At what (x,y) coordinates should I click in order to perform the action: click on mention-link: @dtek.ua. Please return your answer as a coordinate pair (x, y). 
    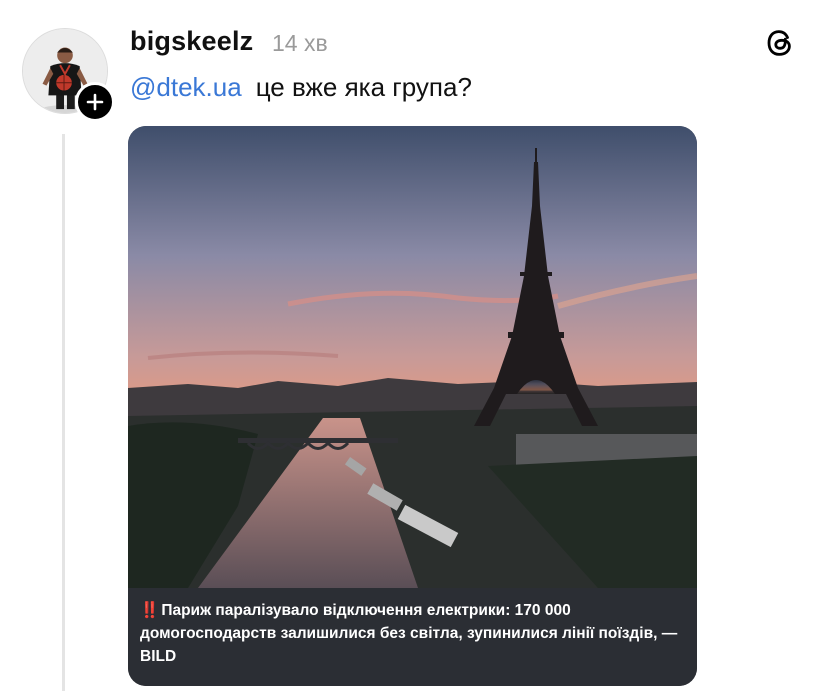
    Looking at the image, I should click on (186, 87).